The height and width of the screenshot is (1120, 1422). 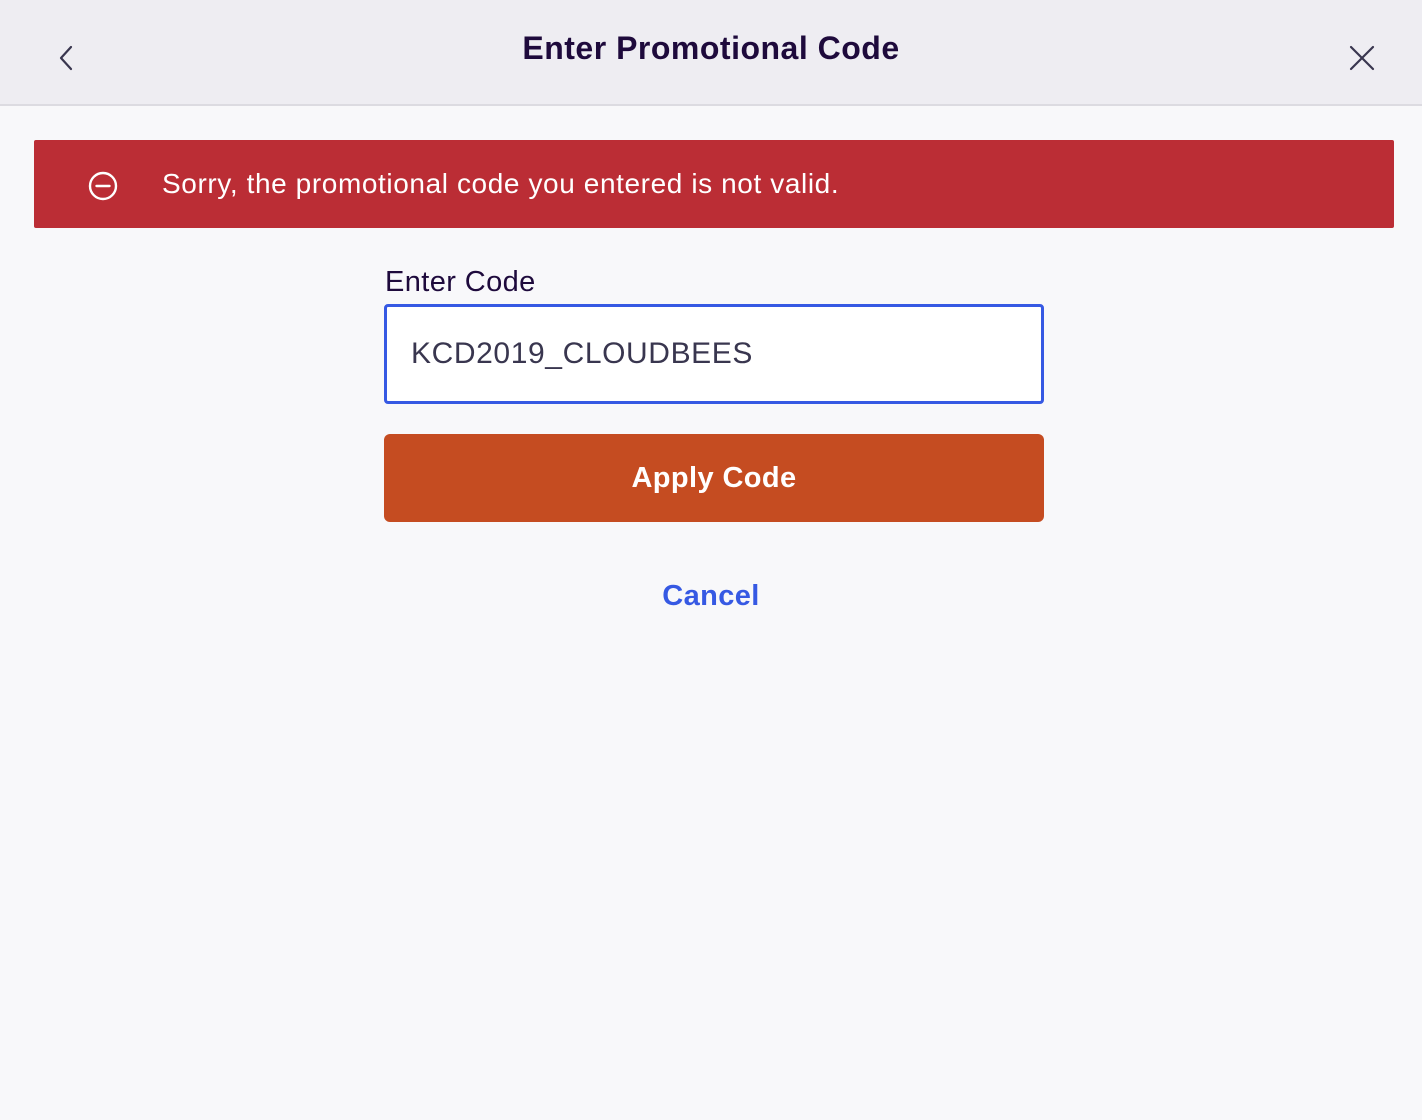 I want to click on close-icon, so click(x=1362, y=58).